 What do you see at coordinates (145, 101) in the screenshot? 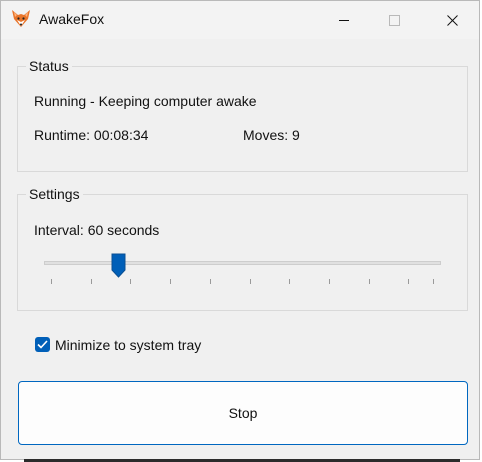
I see `status-text: Running - Keeping computer awake` at bounding box center [145, 101].